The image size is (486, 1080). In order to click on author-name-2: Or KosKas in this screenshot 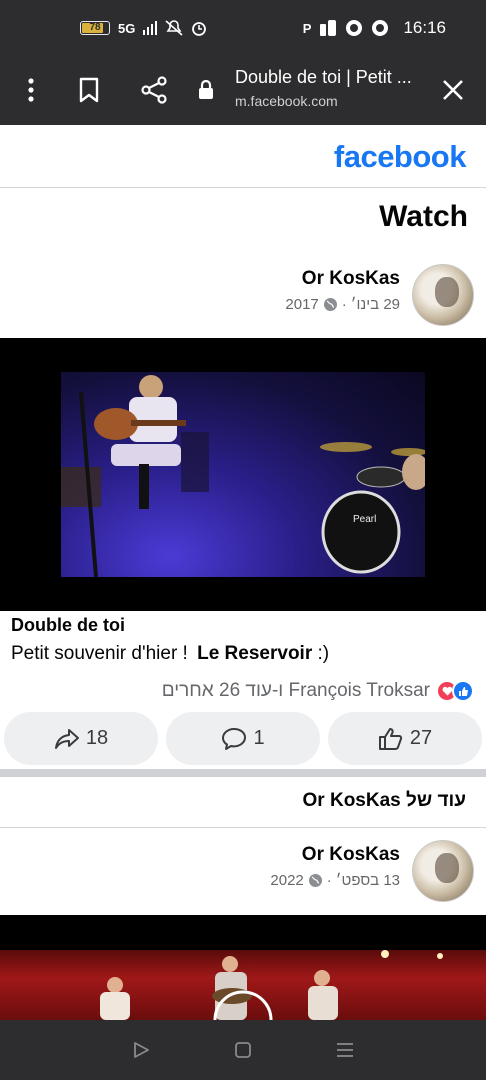, I will do `click(351, 855)`.